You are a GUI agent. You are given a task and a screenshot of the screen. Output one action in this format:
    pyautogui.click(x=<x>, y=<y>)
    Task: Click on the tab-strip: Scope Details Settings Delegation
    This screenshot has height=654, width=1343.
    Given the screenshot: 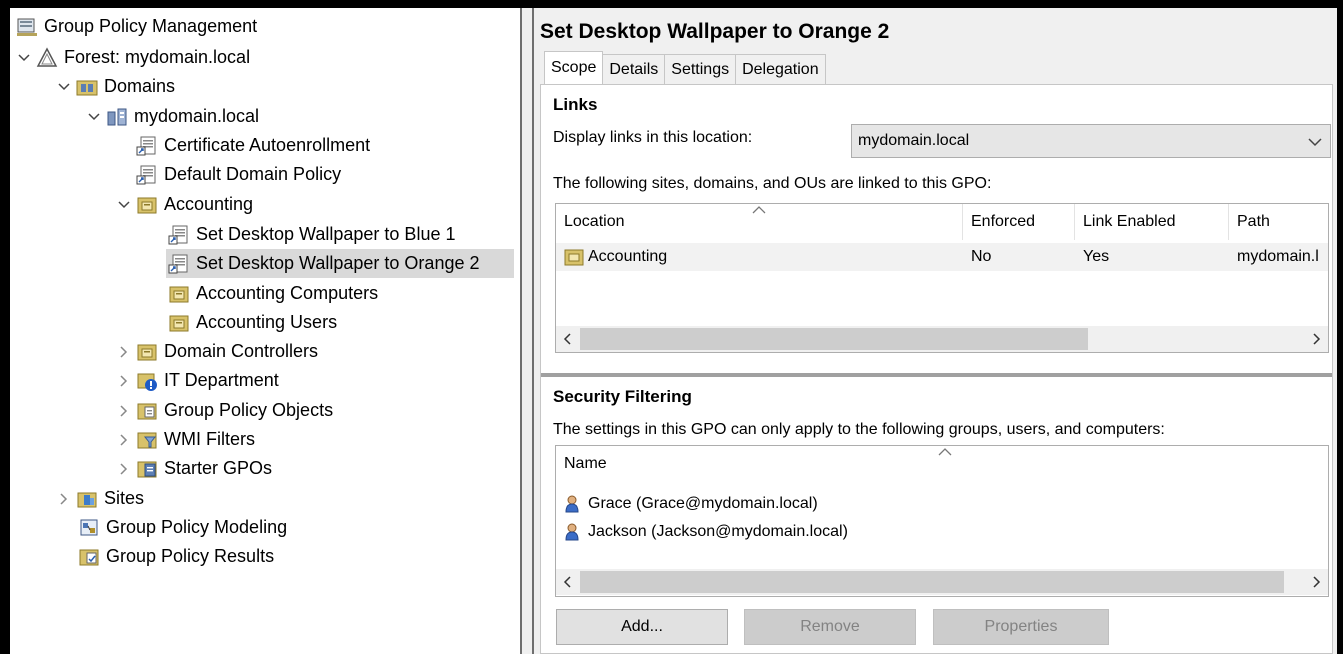 What is the action you would take?
    pyautogui.click(x=685, y=67)
    